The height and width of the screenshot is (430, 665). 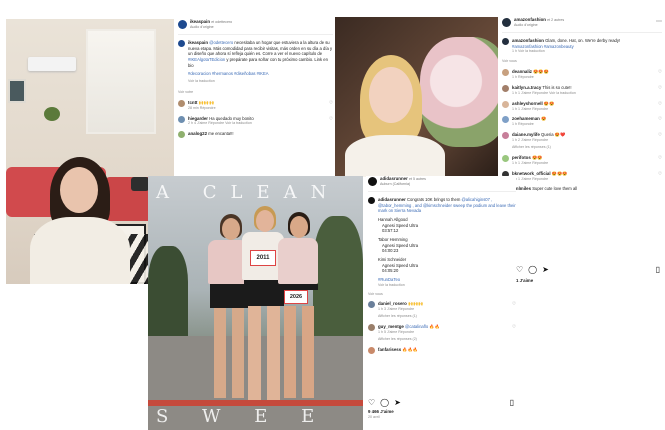 What do you see at coordinates (524, 140) in the screenshot?
I see `comment-likes: 2 J'aime` at bounding box center [524, 140].